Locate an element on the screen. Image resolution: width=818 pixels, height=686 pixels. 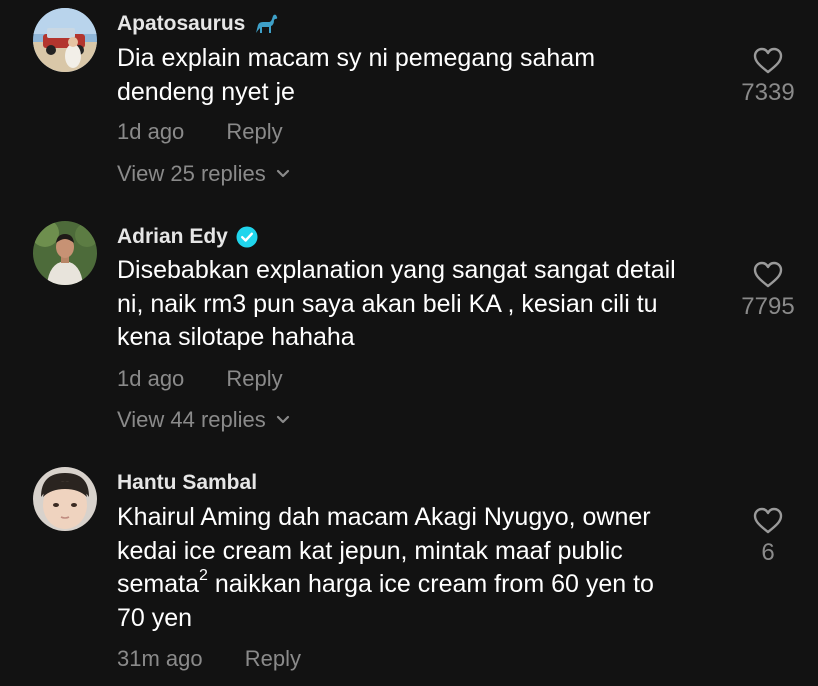
like-group: 7795 is located at coordinates (768, 291).